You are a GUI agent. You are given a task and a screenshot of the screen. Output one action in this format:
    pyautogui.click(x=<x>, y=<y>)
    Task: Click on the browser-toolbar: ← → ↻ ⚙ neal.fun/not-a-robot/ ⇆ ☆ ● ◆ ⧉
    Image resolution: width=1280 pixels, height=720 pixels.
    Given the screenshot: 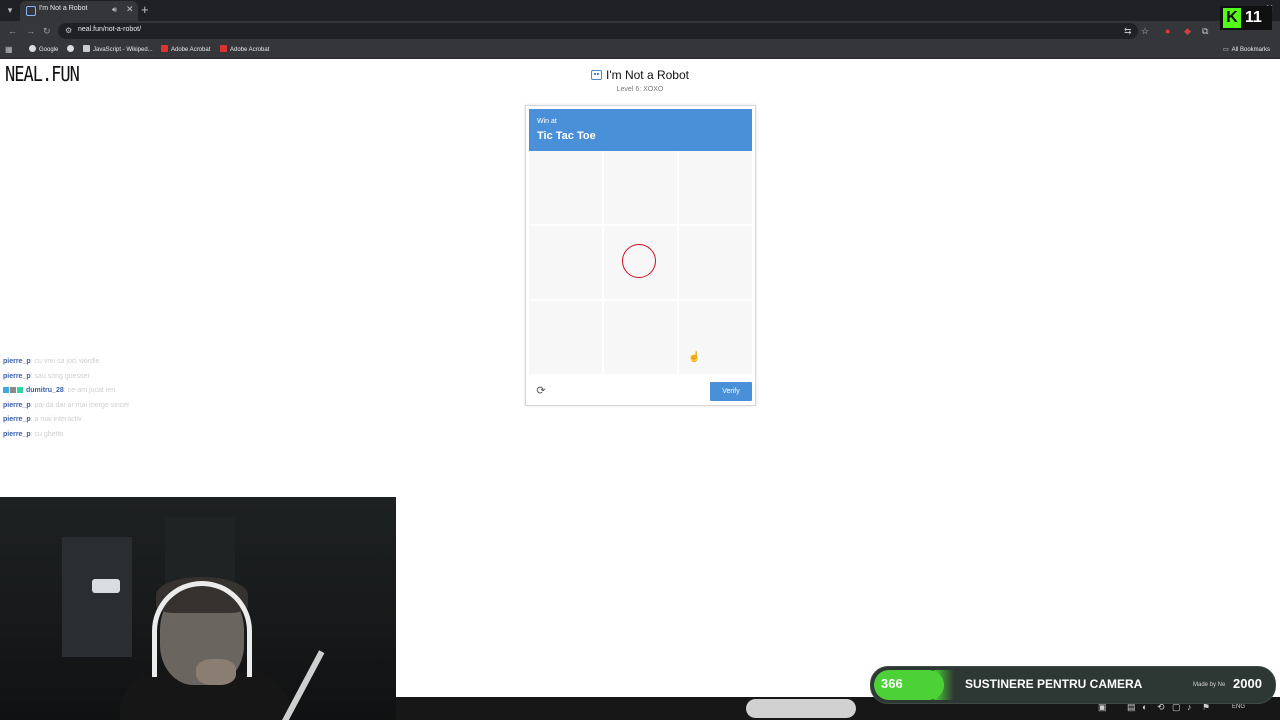 What is the action you would take?
    pyautogui.click(x=640, y=31)
    